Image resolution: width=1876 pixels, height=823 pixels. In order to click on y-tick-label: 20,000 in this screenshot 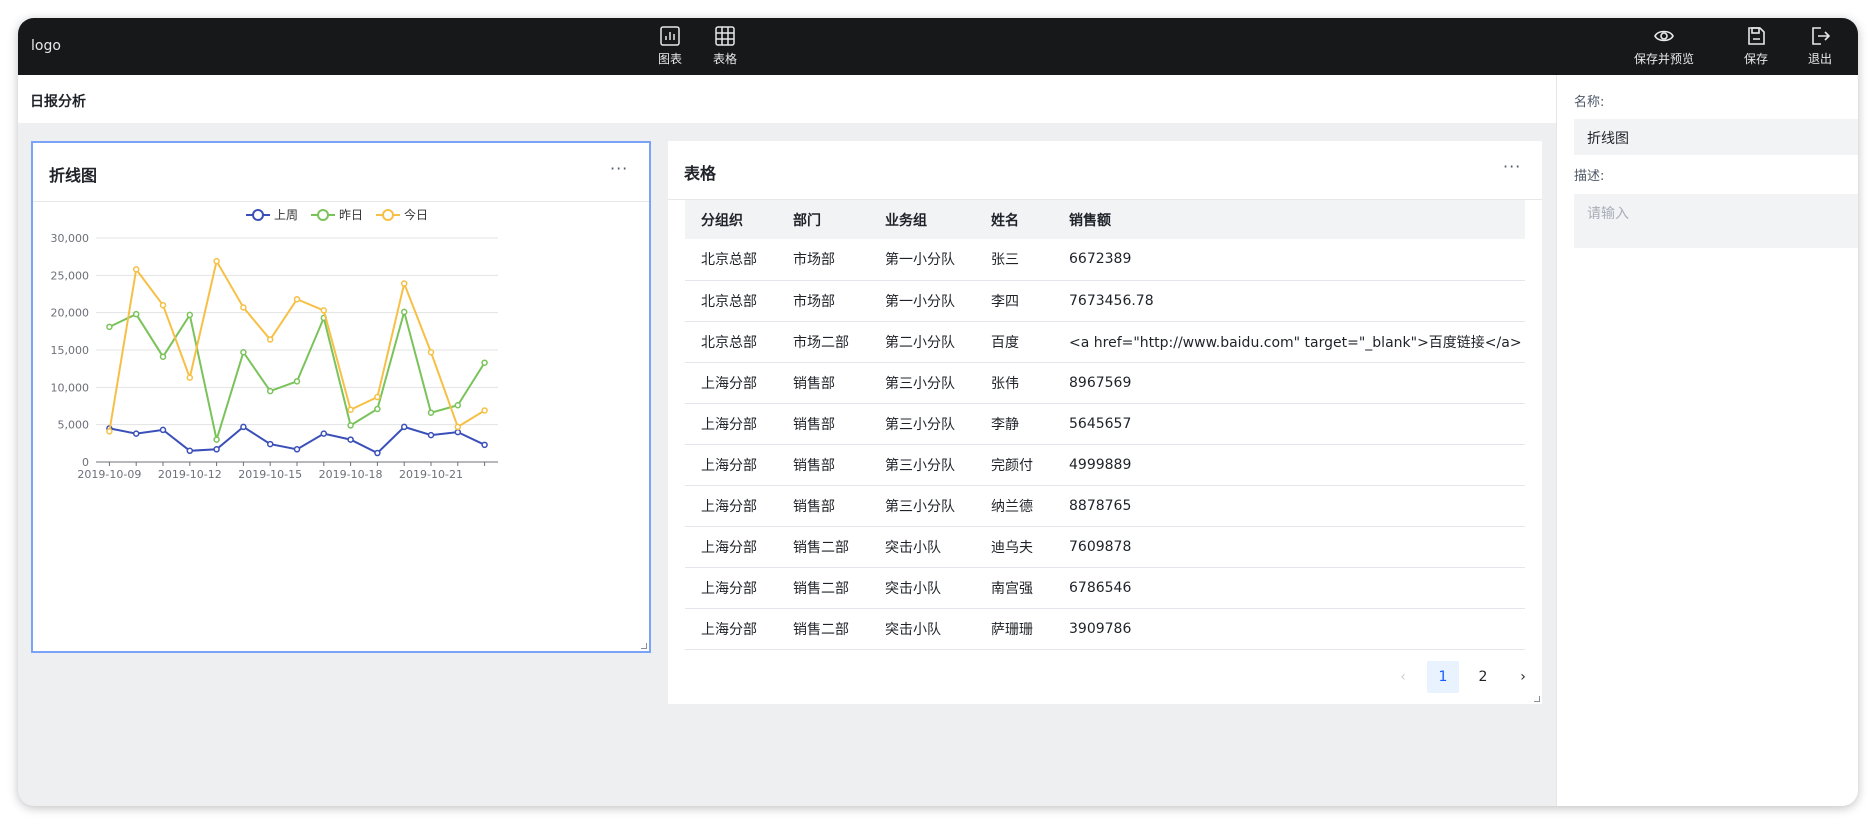, I will do `click(70, 313)`.